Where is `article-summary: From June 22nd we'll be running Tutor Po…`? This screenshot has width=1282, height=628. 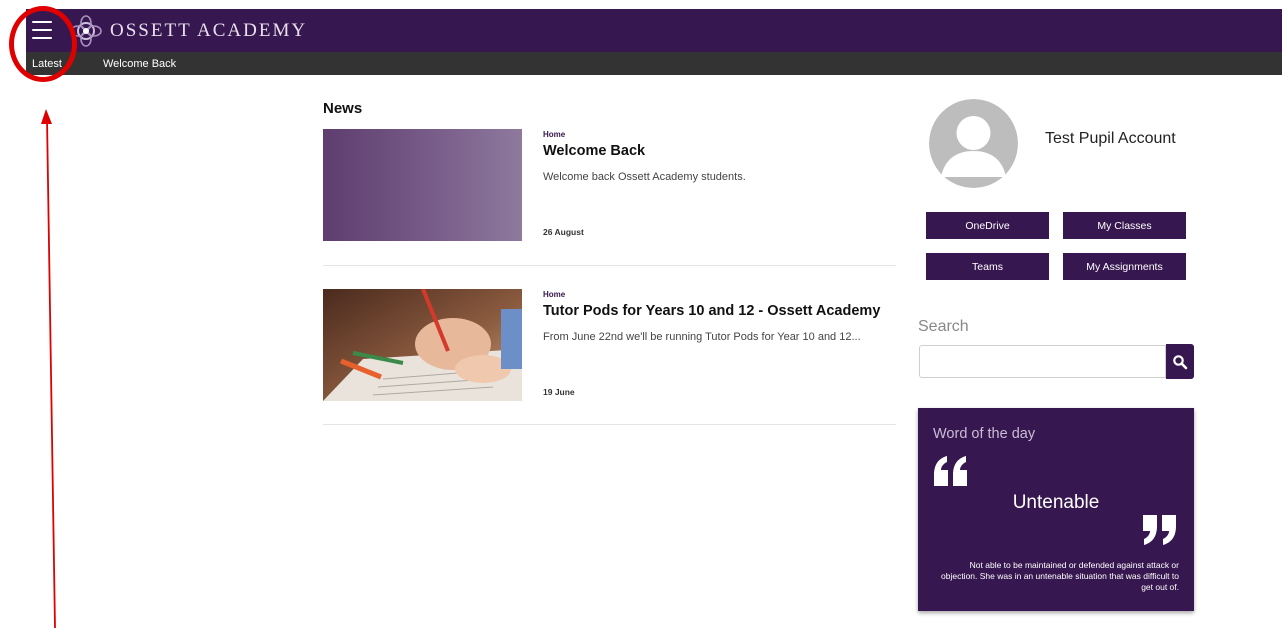 article-summary: From June 22nd we'll be running Tutor Po… is located at coordinates (702, 337).